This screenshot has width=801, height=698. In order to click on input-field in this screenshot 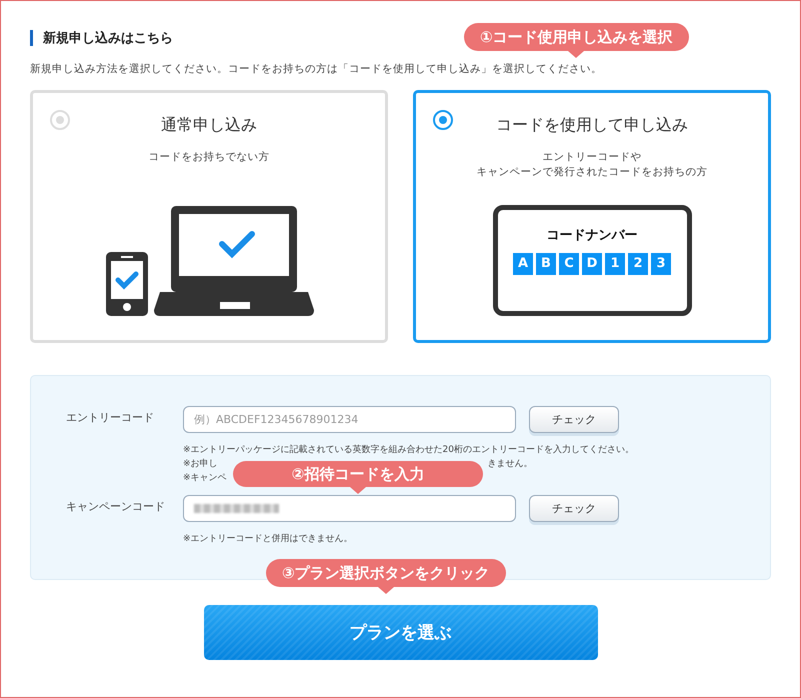, I will do `click(349, 508)`.